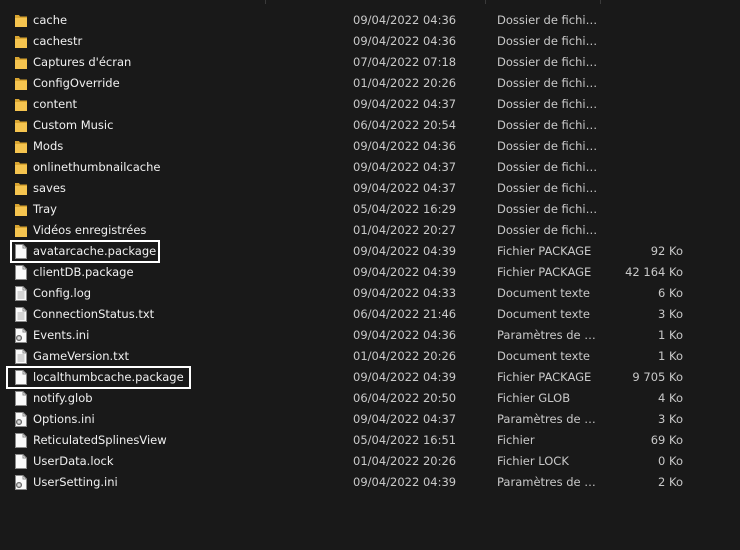 This screenshot has height=550, width=740. Describe the element at coordinates (64, 419) in the screenshot. I see `file-name: Options.ini` at that location.